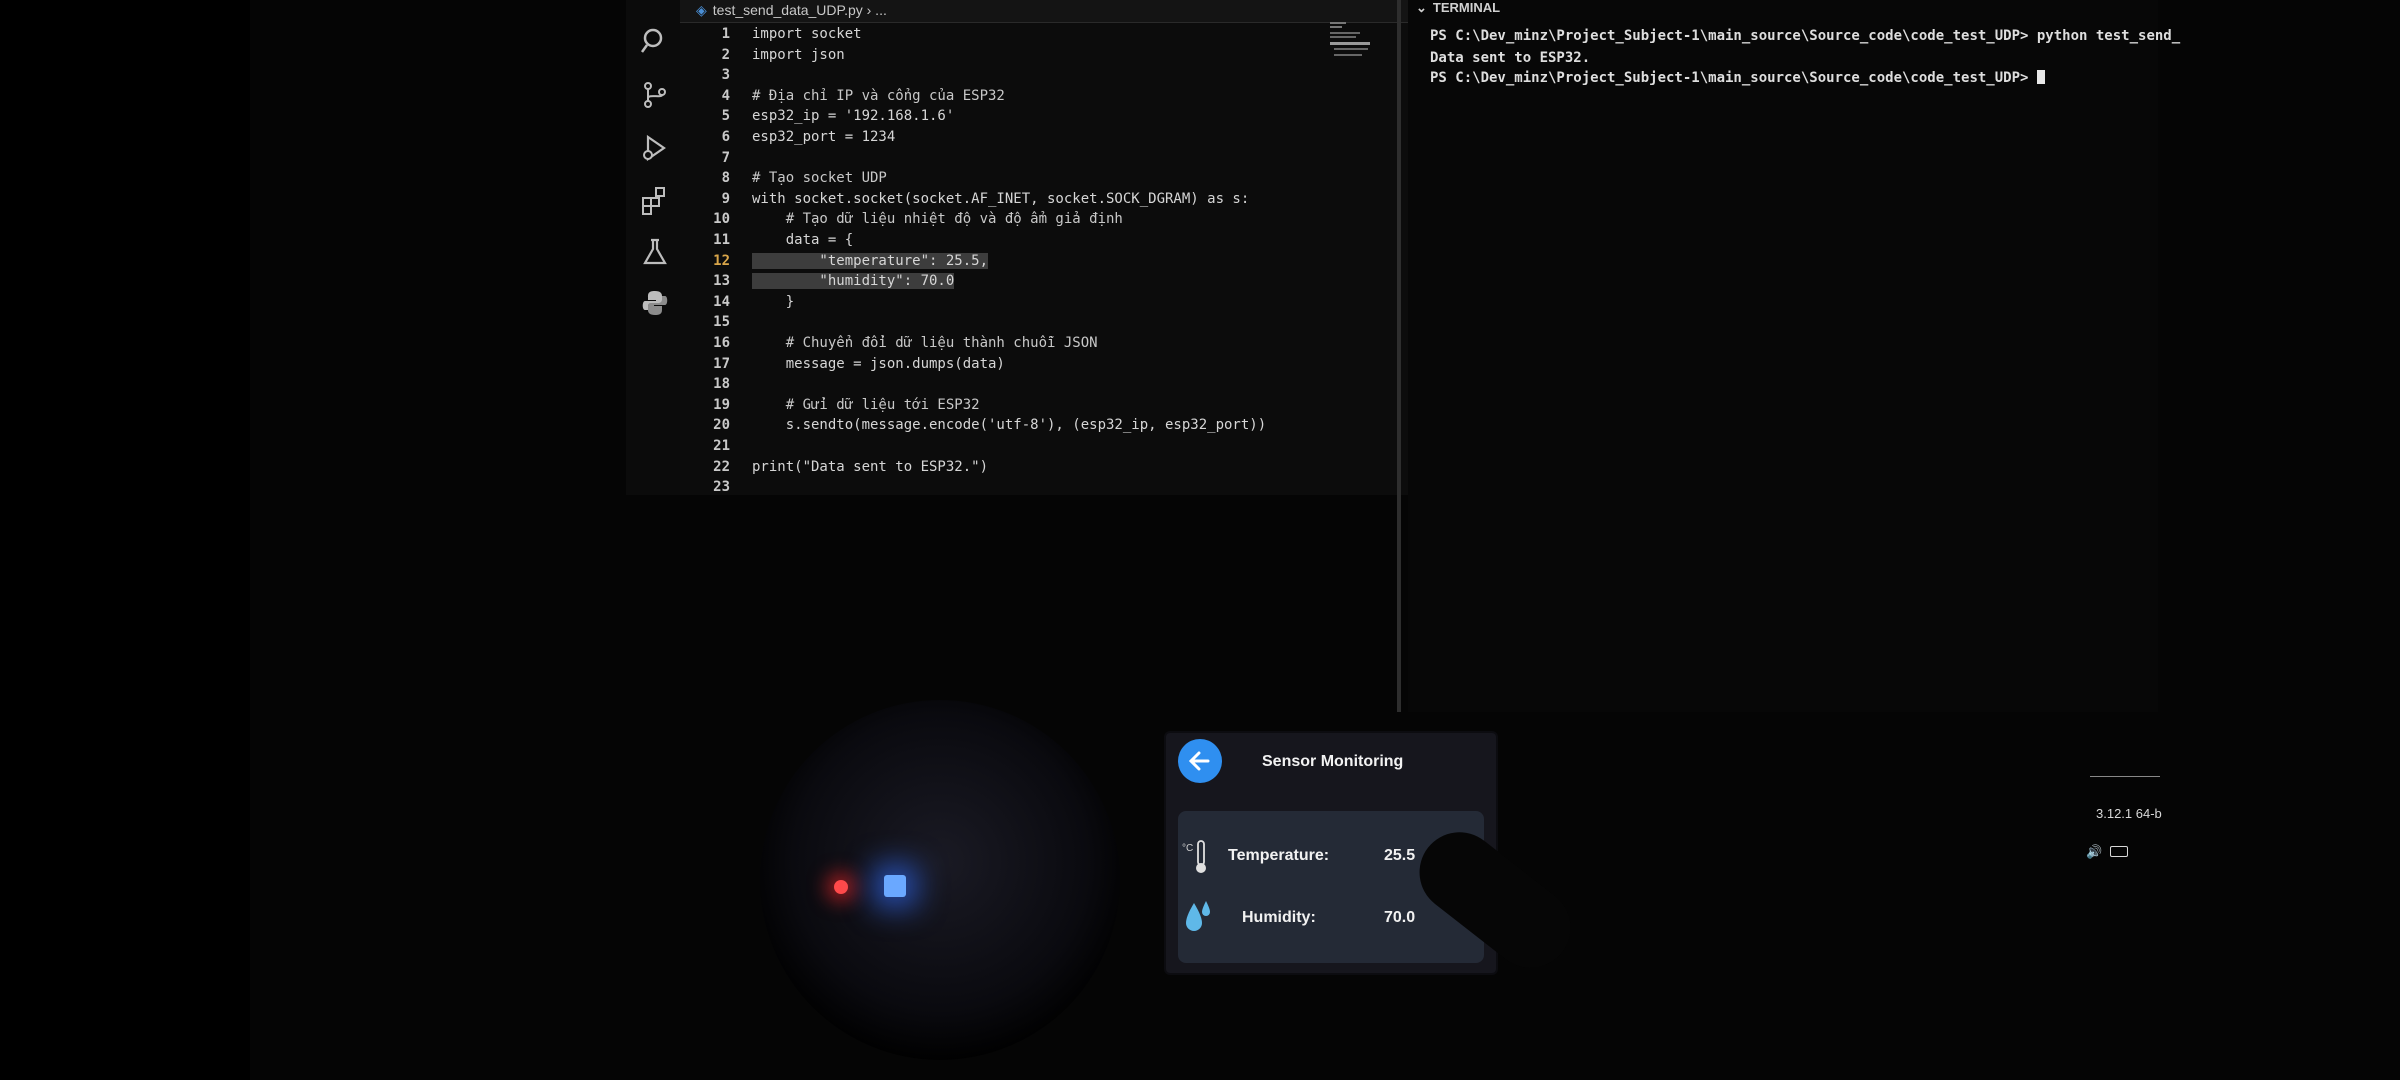 The width and height of the screenshot is (2400, 1080). What do you see at coordinates (1198, 916) in the screenshot?
I see `humidity-drop-icon` at bounding box center [1198, 916].